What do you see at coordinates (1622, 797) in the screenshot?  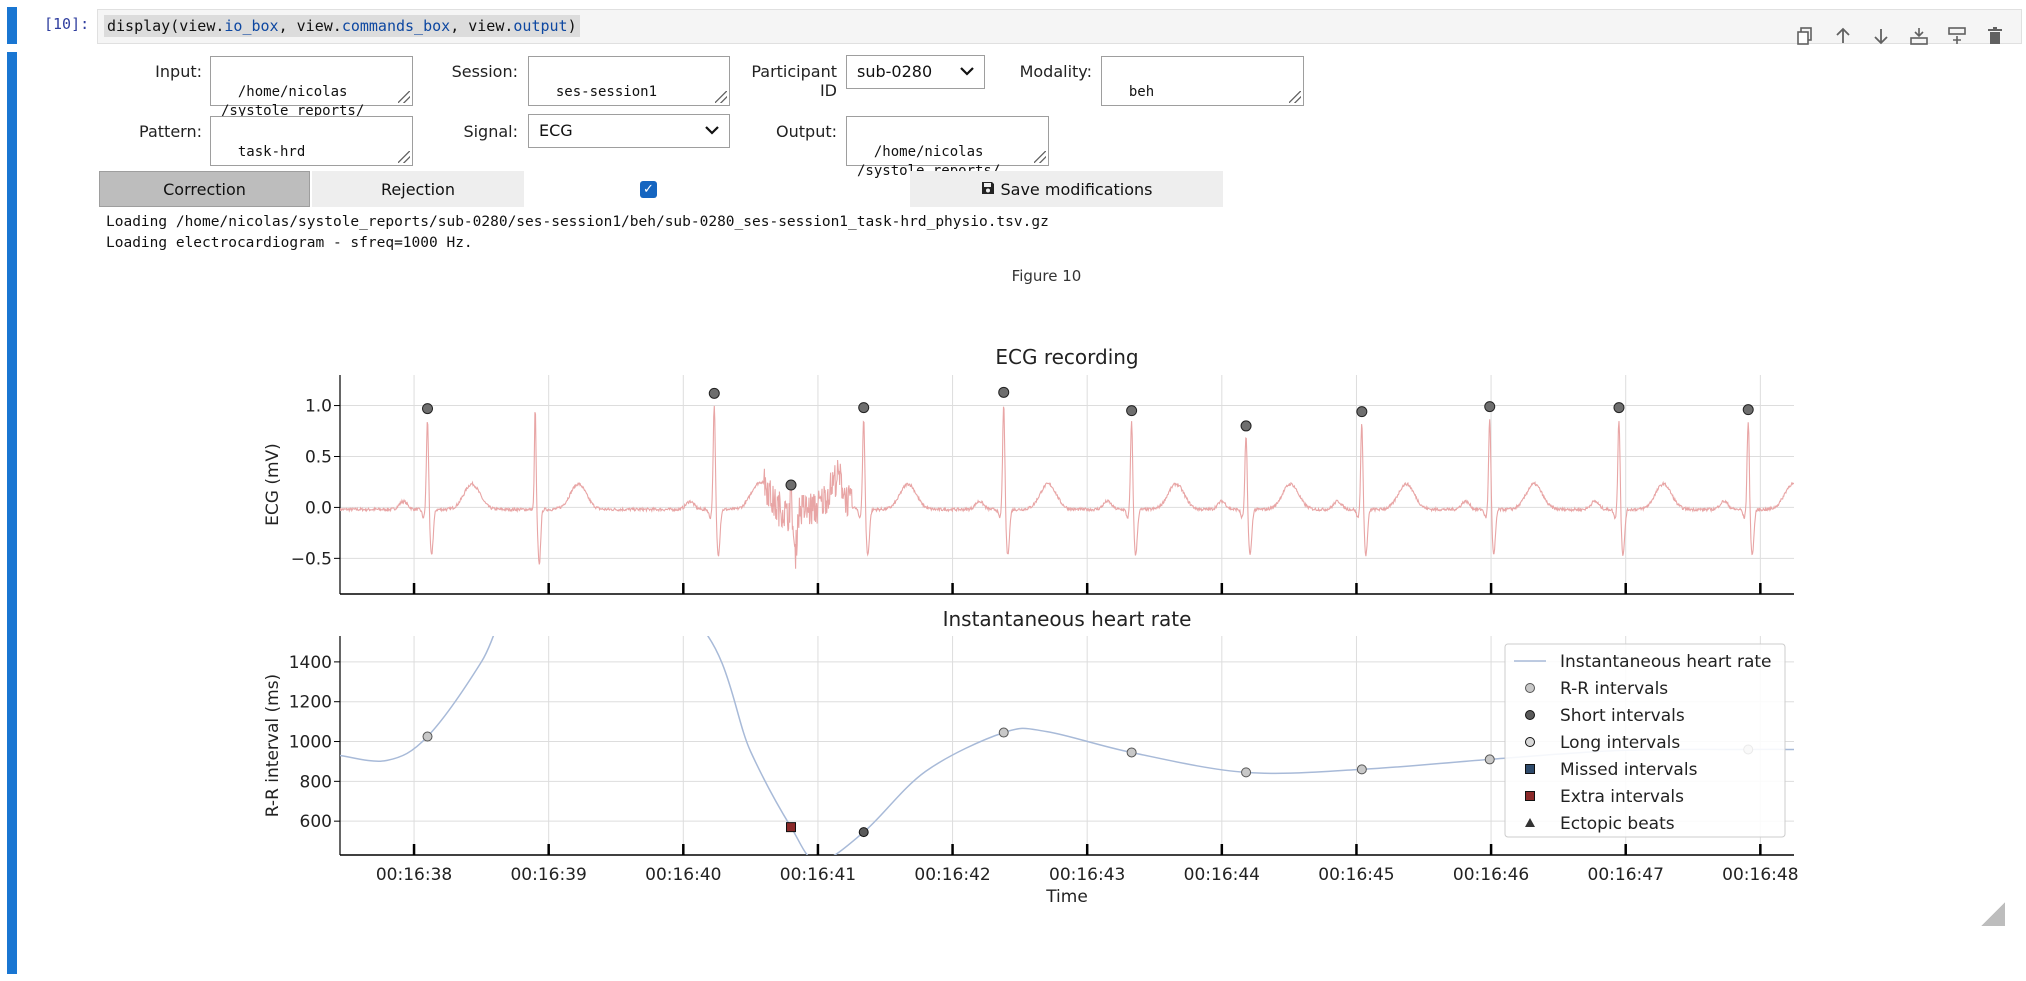 I see `legend-entry-label: Extra intervals` at bounding box center [1622, 797].